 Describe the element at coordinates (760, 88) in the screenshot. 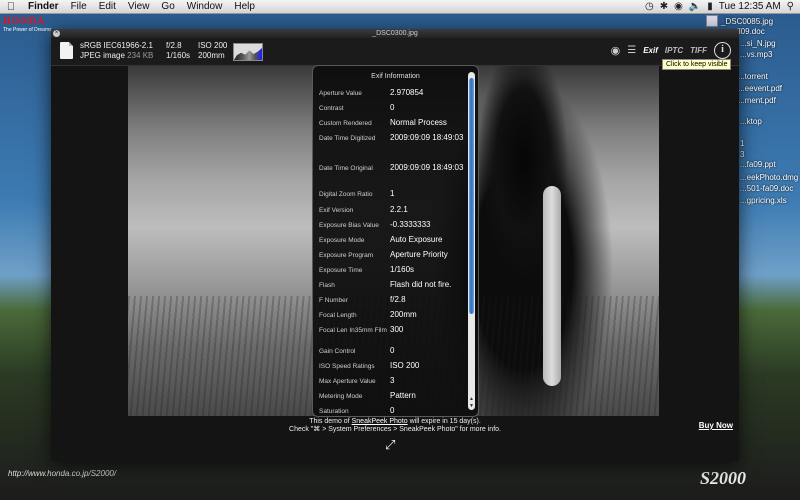

I see `desktop-file: ...eevent.pdf` at that location.